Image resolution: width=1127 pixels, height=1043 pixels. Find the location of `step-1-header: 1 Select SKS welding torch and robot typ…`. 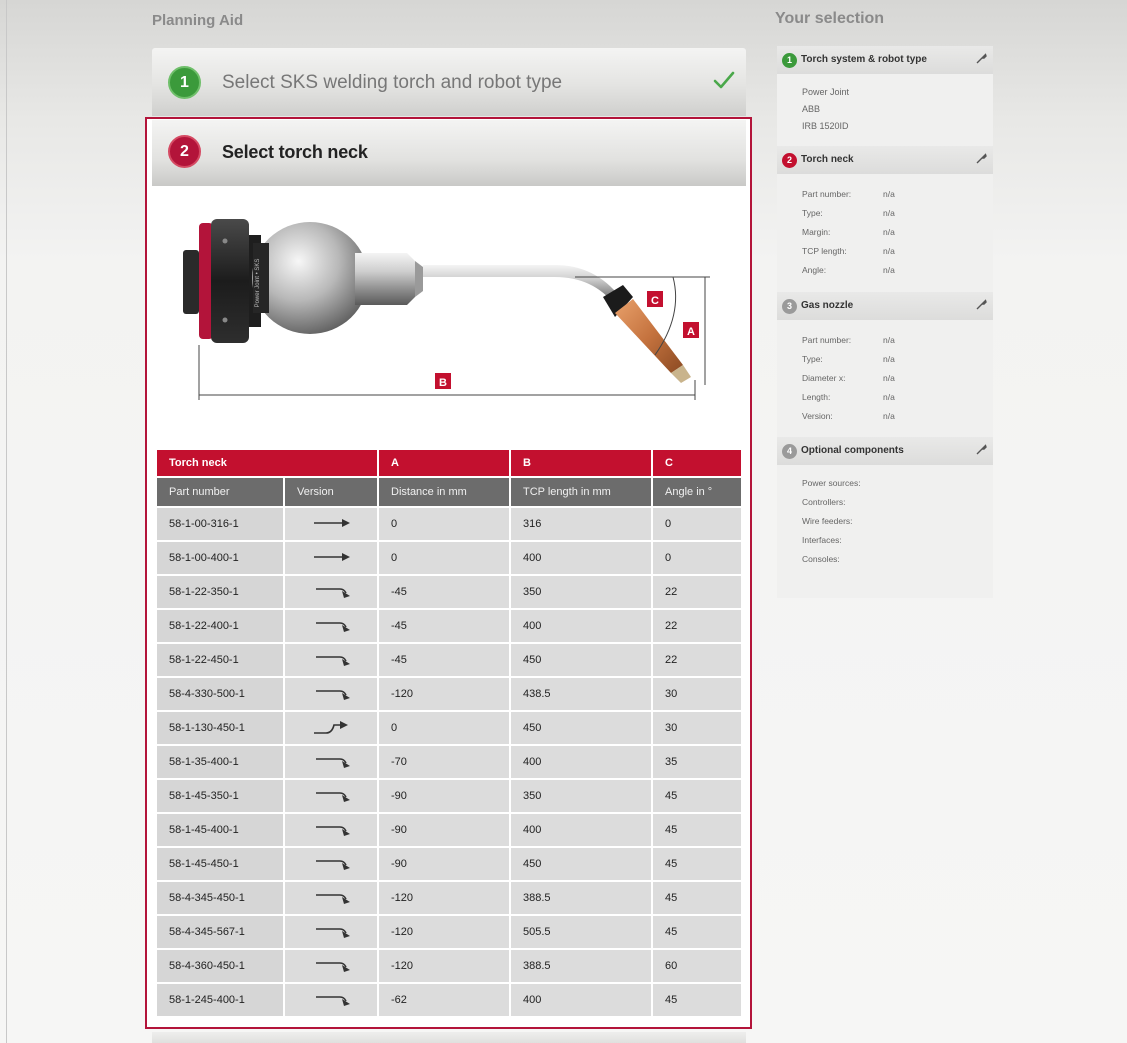

step-1-header: 1 Select SKS welding torch and robot typ… is located at coordinates (449, 82).